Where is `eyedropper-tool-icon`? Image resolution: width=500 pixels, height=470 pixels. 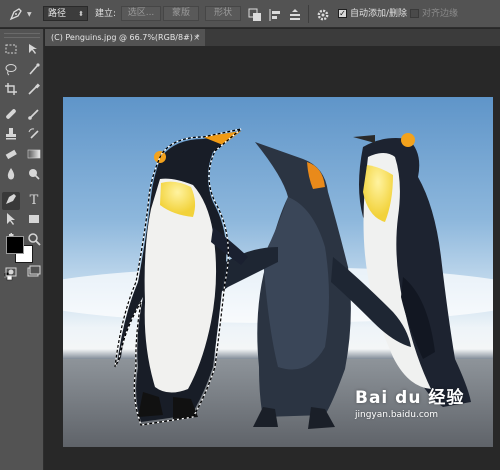 eyedropper-tool-icon is located at coordinates (34, 91).